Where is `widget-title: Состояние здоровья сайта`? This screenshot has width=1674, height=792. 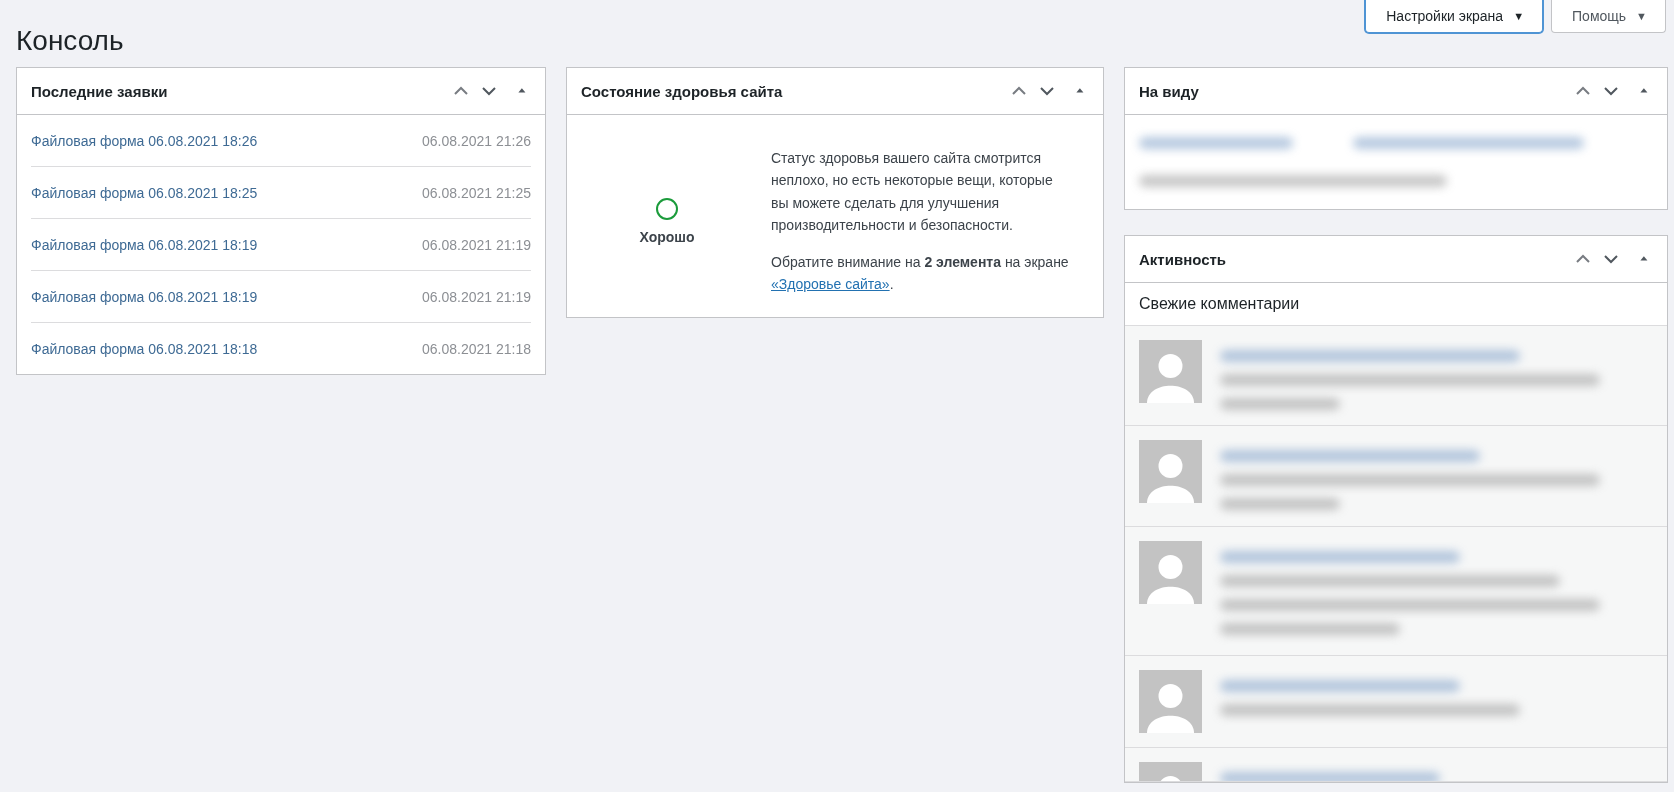 widget-title: Состояние здоровья сайта is located at coordinates (682, 91).